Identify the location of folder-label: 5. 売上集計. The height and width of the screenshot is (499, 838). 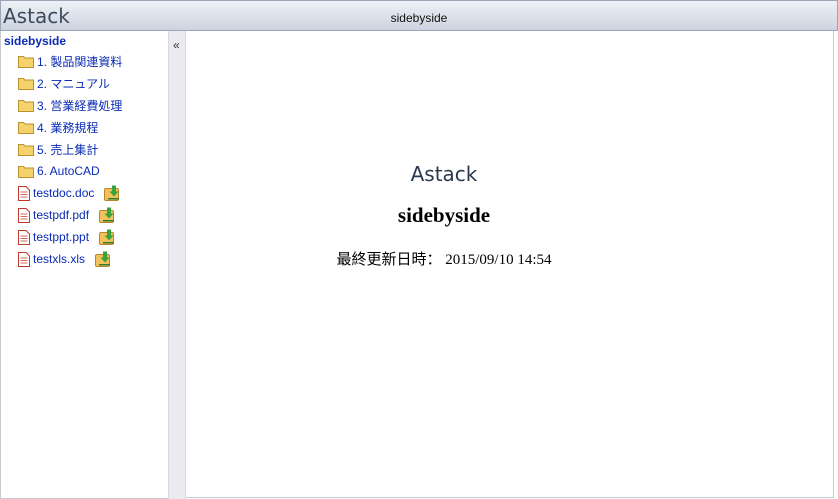
(68, 149).